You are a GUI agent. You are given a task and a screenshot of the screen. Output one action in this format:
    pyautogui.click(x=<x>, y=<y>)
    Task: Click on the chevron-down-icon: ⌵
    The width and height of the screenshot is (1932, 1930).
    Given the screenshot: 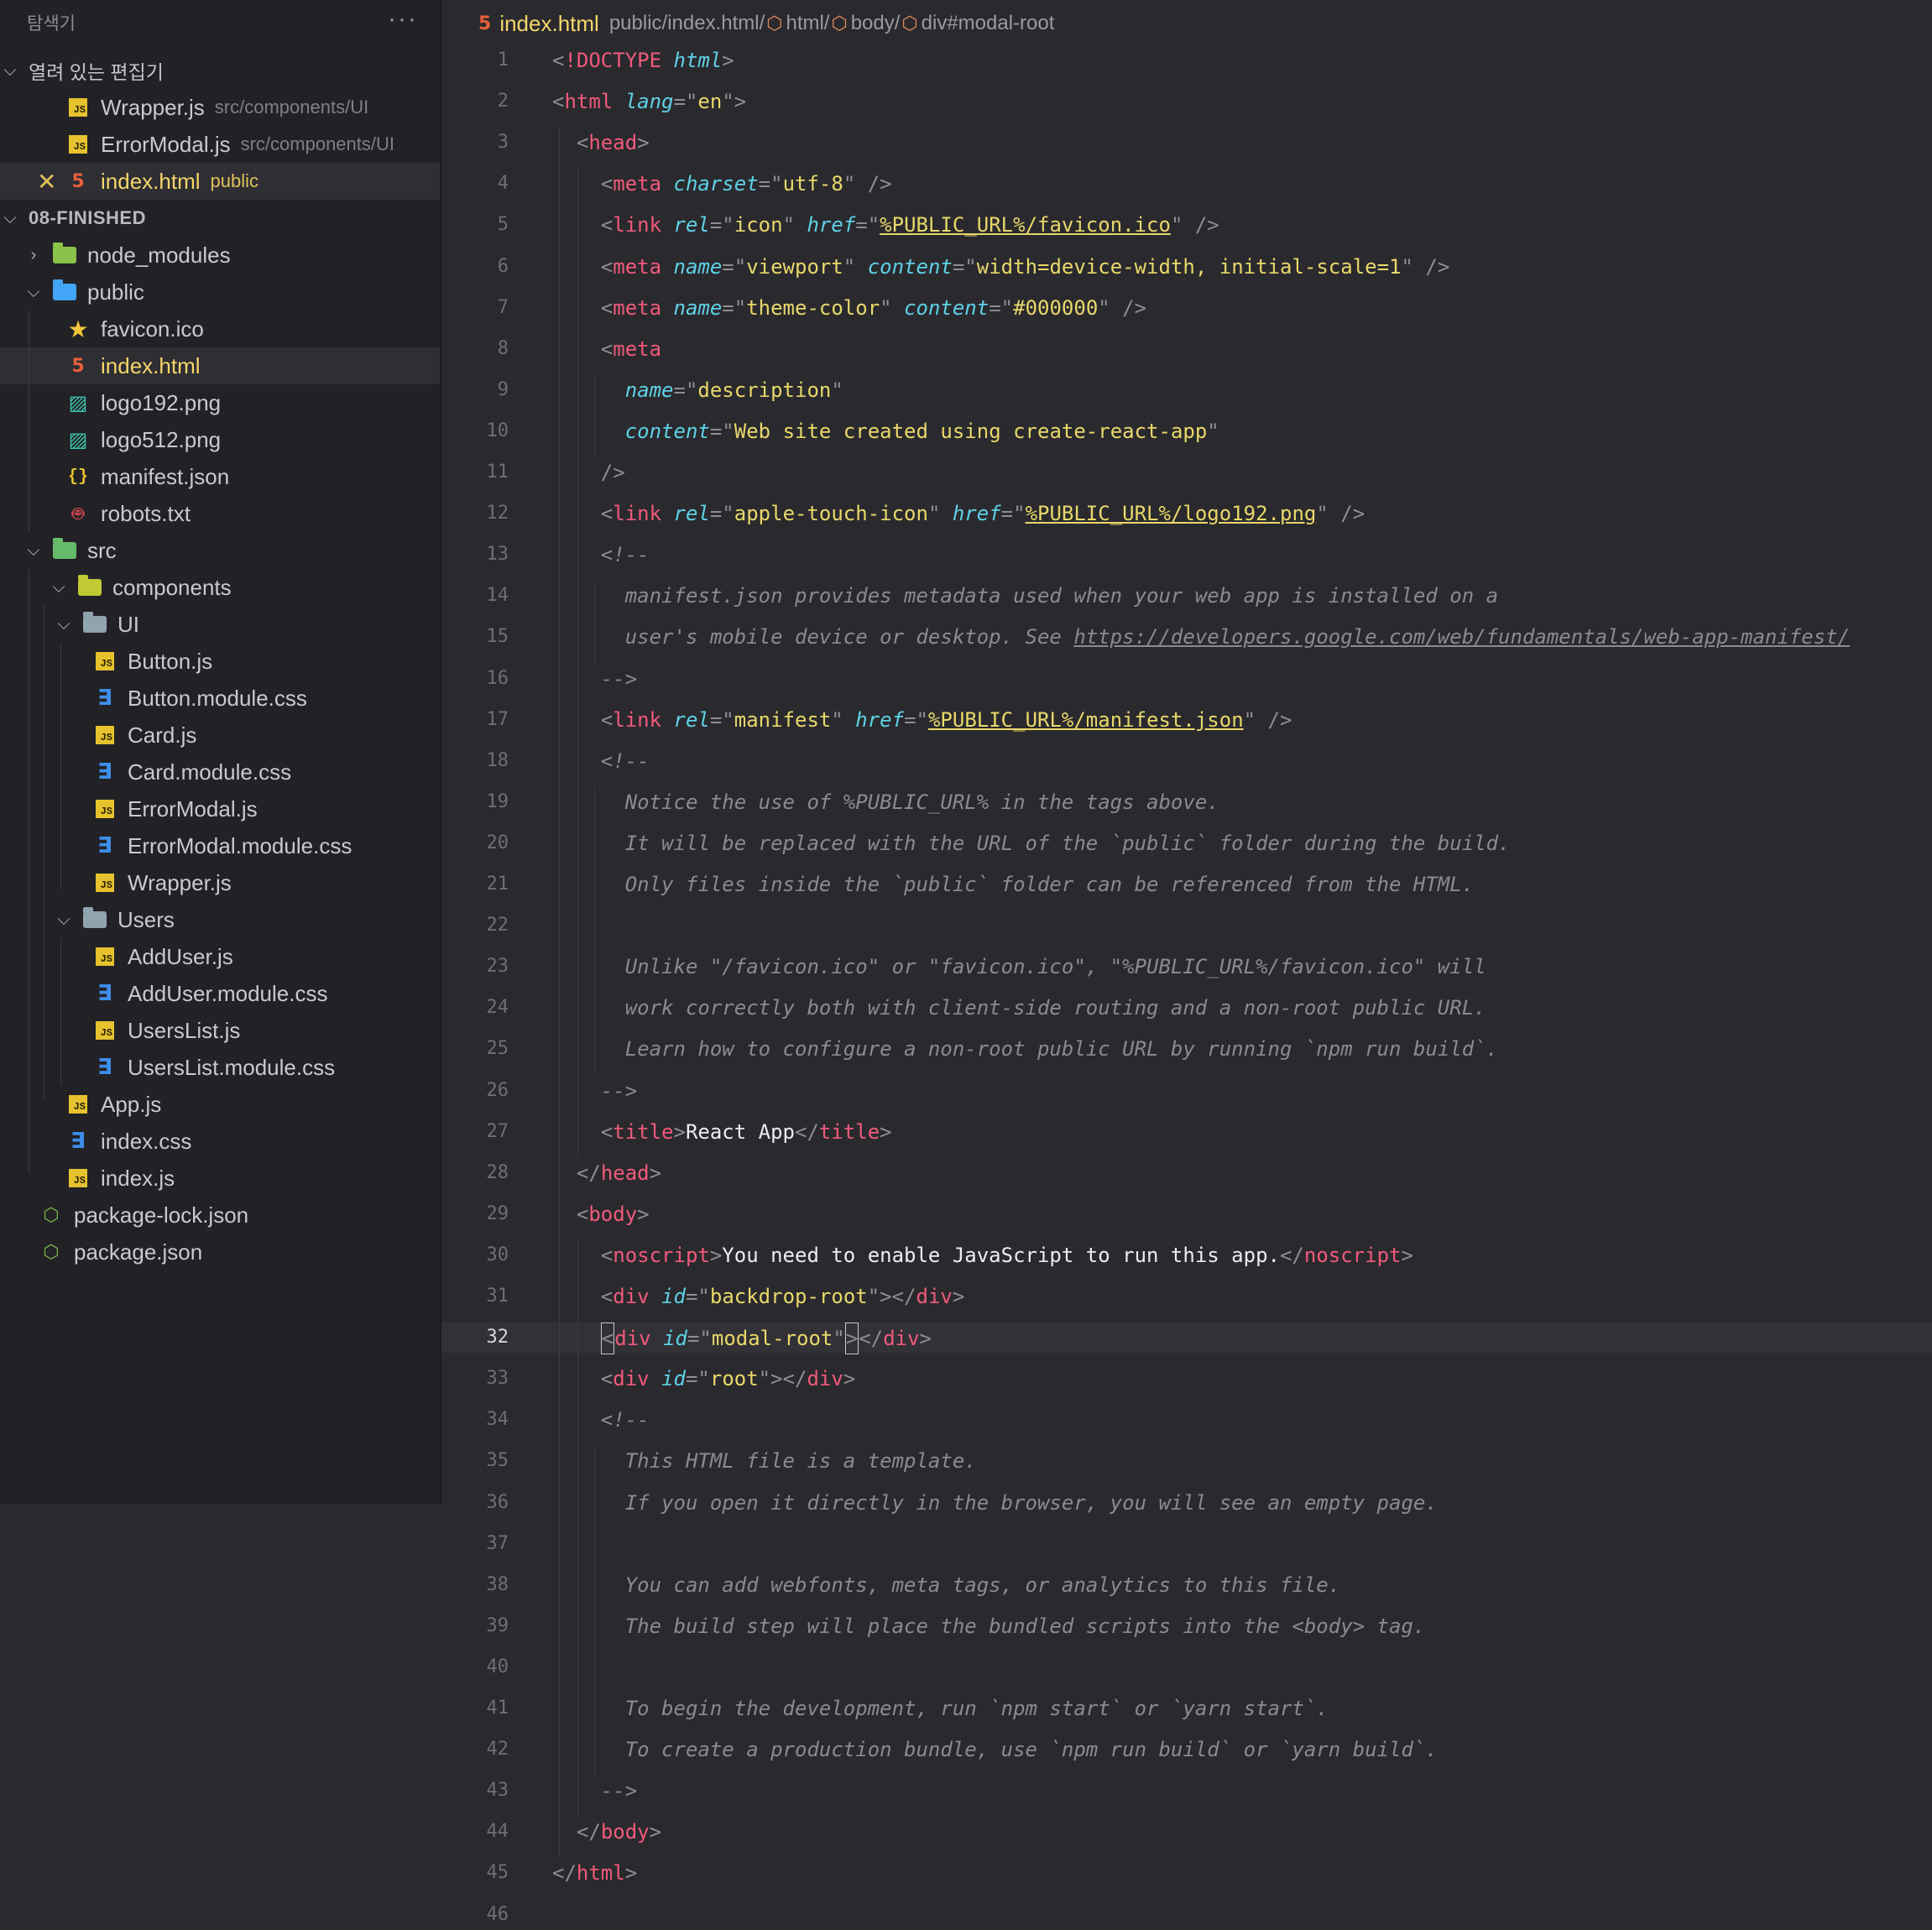 What is the action you would take?
    pyautogui.click(x=10, y=217)
    